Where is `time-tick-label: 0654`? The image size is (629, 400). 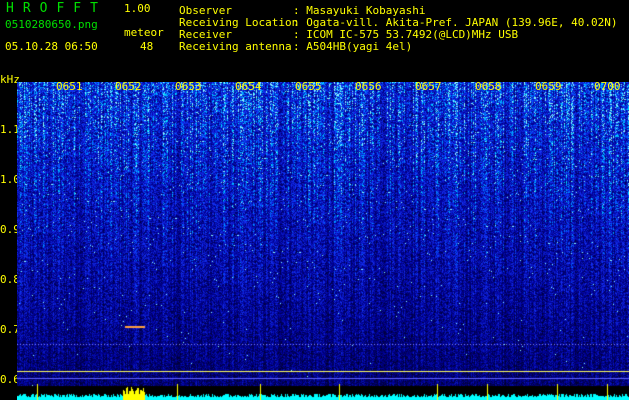 time-tick-label: 0654 is located at coordinates (248, 86).